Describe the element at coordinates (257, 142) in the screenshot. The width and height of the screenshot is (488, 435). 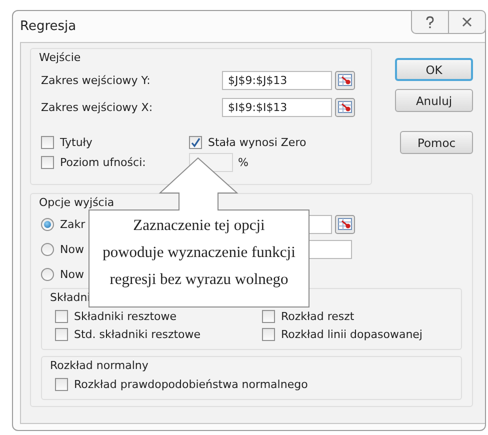
I see `checkbox-label: Stała wynosi Zero` at that location.